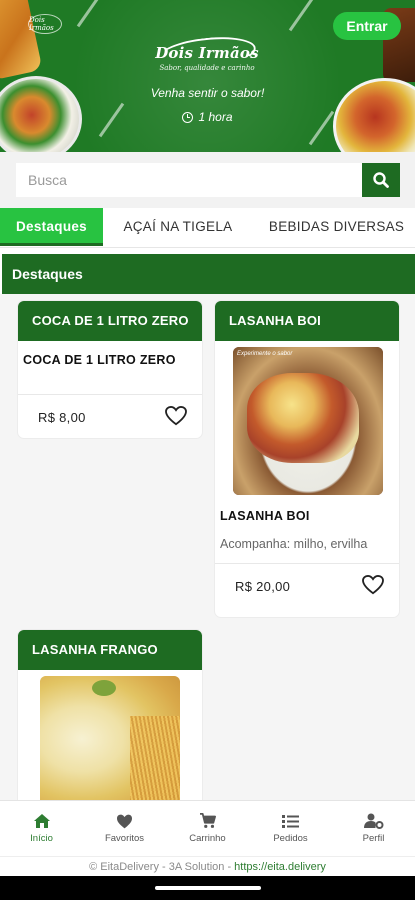 The width and height of the screenshot is (415, 900). Describe the element at coordinates (373, 838) in the screenshot. I see `nav-label: Perfil` at that location.